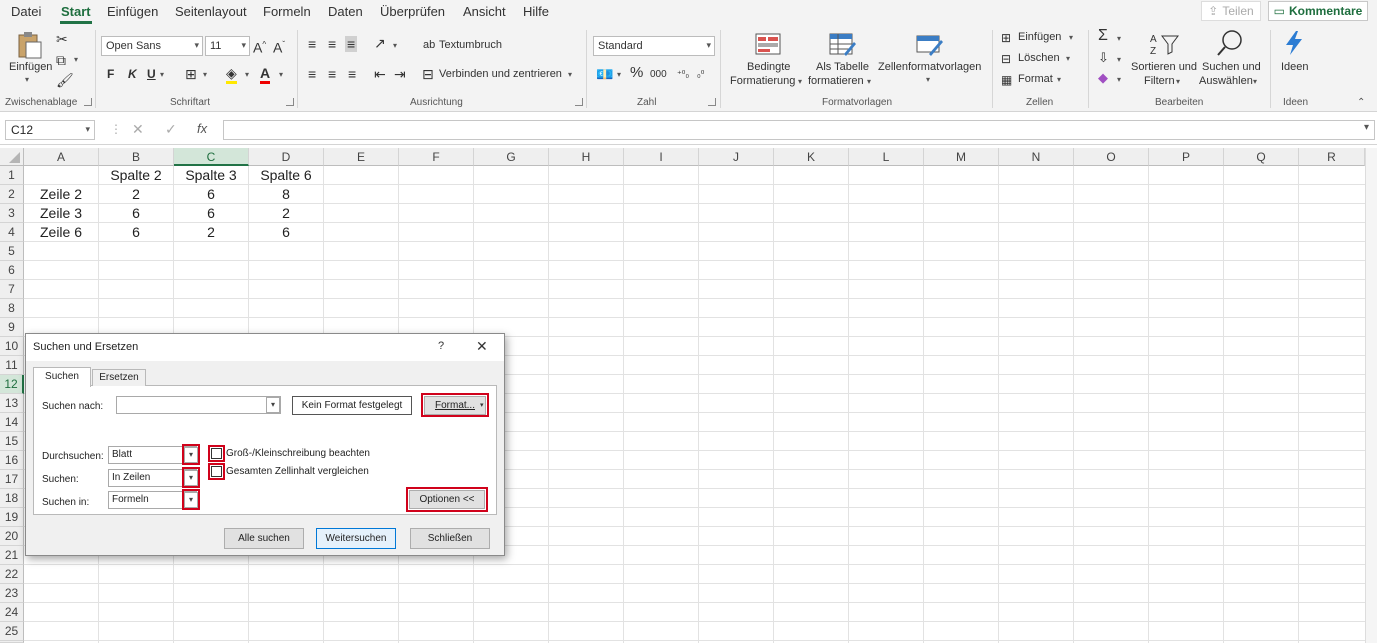 Image resolution: width=1377 pixels, height=643 pixels. I want to click on delete-cells-icon: ⊟, so click(1006, 59).